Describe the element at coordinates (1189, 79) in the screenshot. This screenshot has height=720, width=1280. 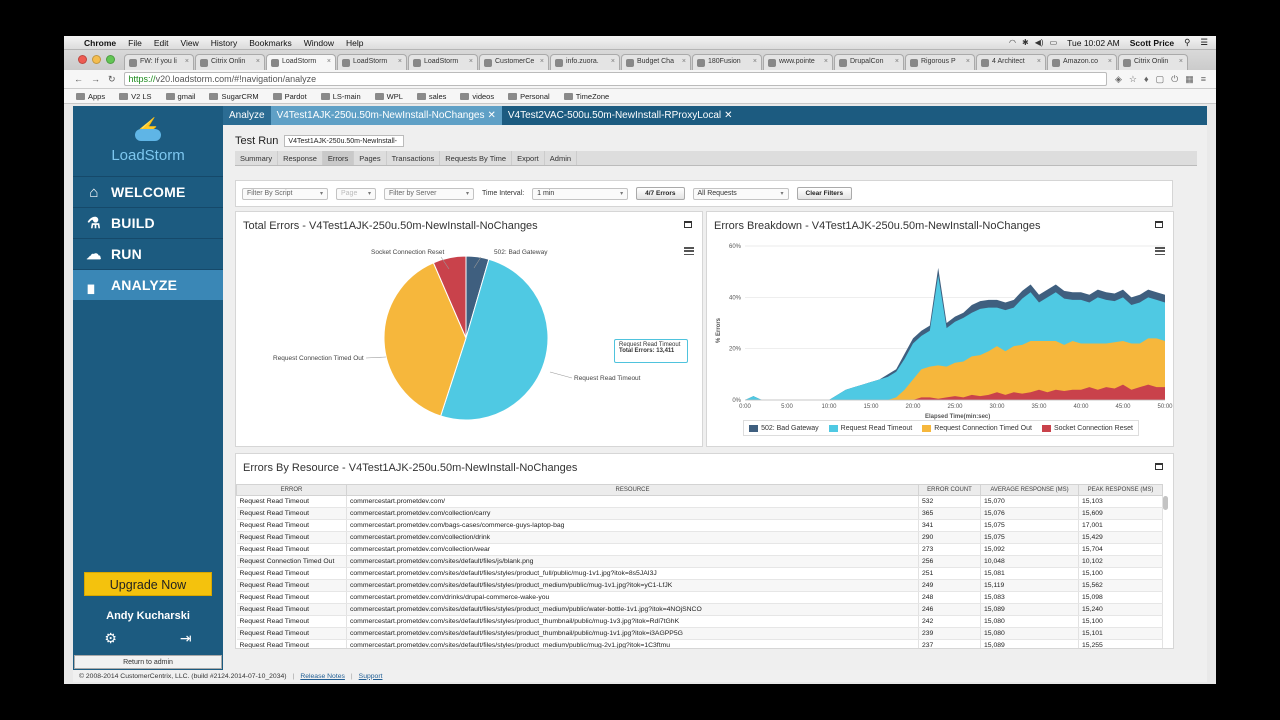
I see `calendar-icon: ▦` at that location.